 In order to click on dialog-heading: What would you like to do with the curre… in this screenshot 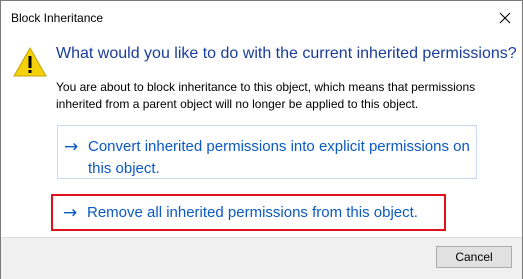, I will do `click(286, 53)`.